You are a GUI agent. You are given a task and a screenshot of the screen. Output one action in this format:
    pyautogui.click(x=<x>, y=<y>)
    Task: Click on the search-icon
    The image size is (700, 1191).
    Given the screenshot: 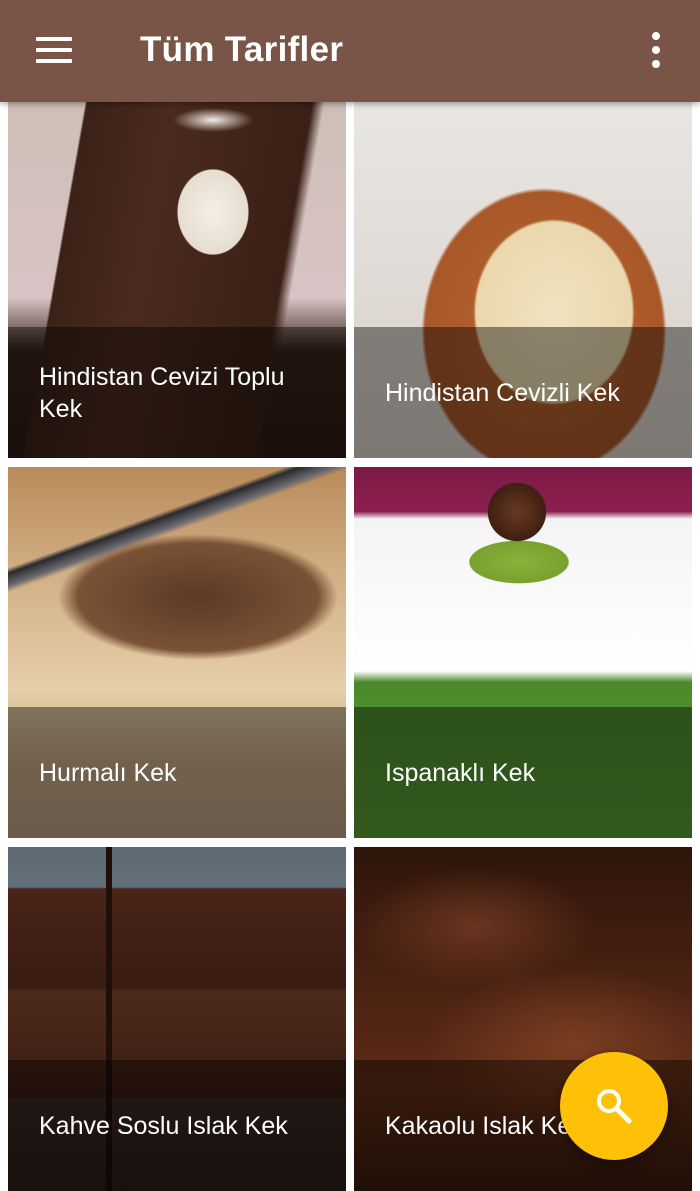 What is the action you would take?
    pyautogui.click(x=614, y=1106)
    